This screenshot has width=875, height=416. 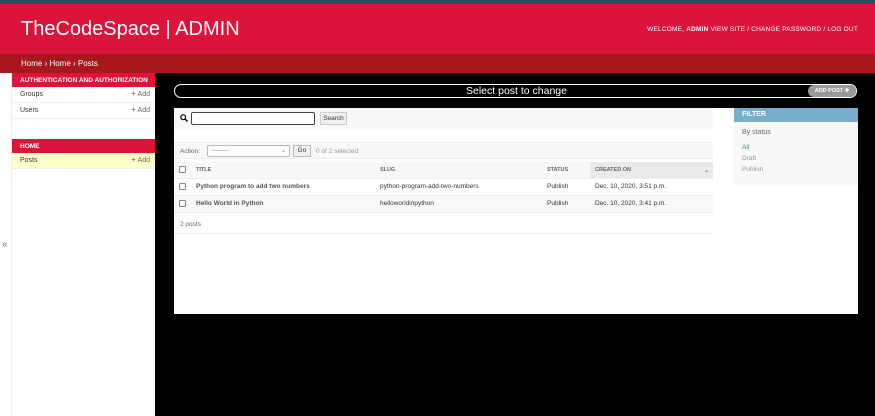 What do you see at coordinates (728, 29) in the screenshot?
I see `view-site-link: VIEW SITE` at bounding box center [728, 29].